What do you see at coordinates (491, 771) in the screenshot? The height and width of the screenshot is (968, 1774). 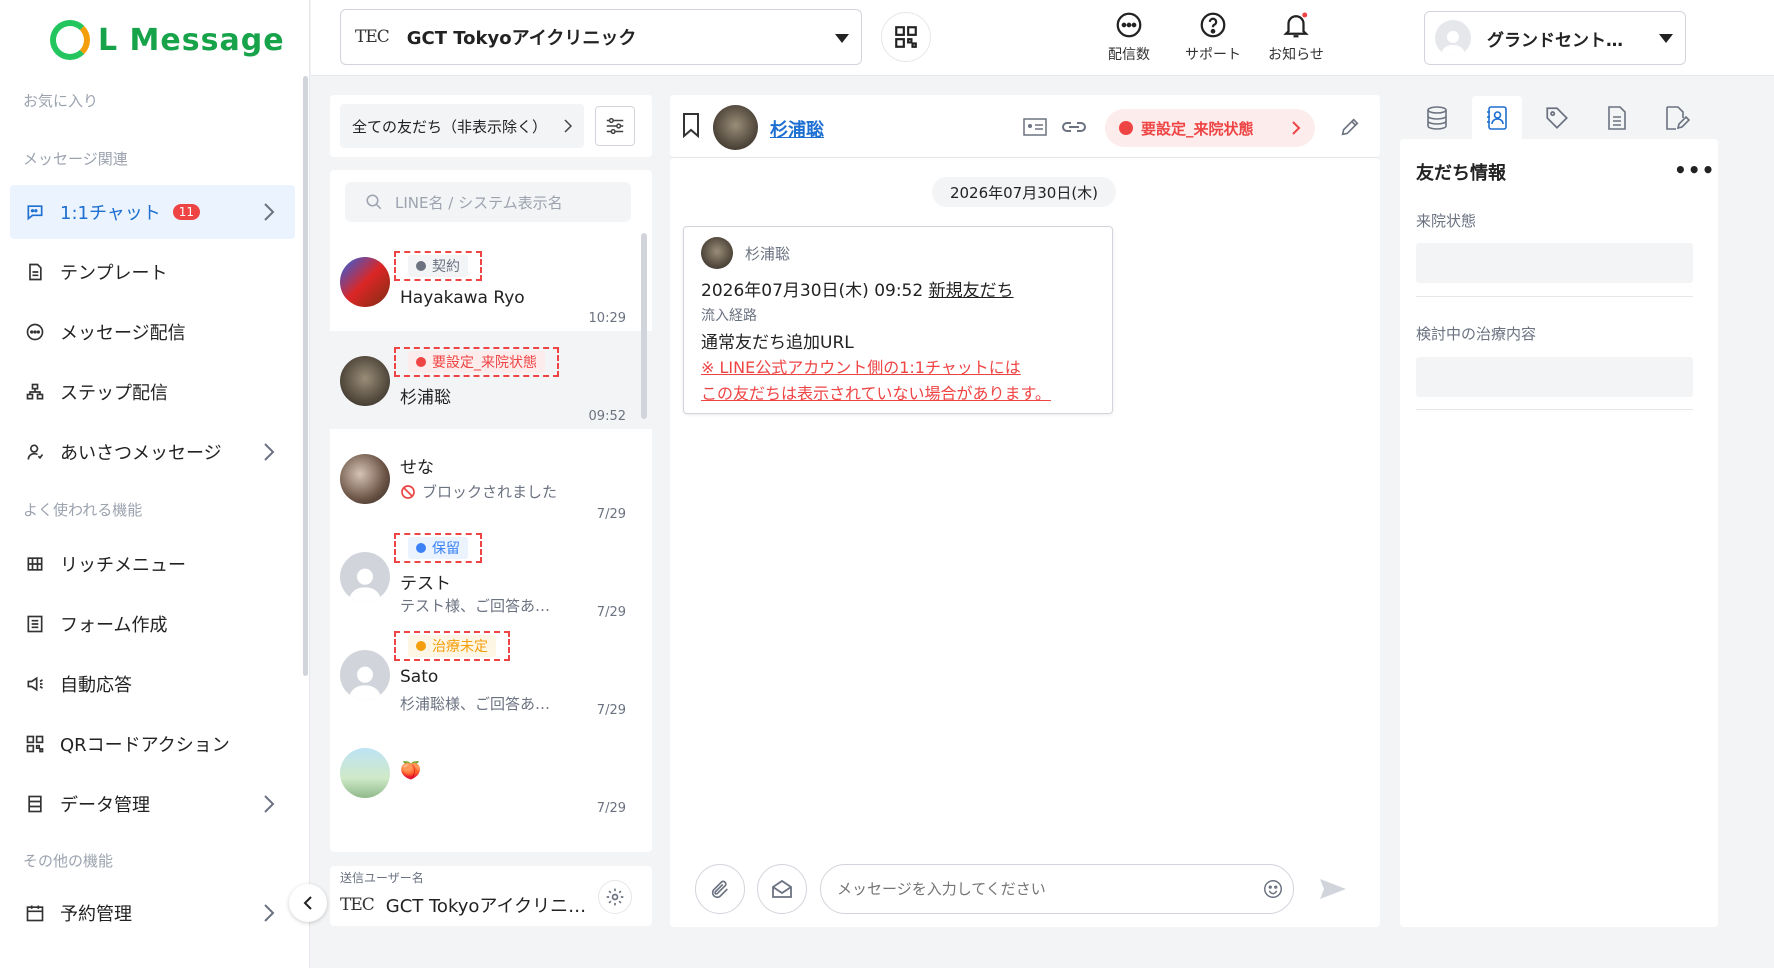 I see `list-item: 🍑 7/29` at bounding box center [491, 771].